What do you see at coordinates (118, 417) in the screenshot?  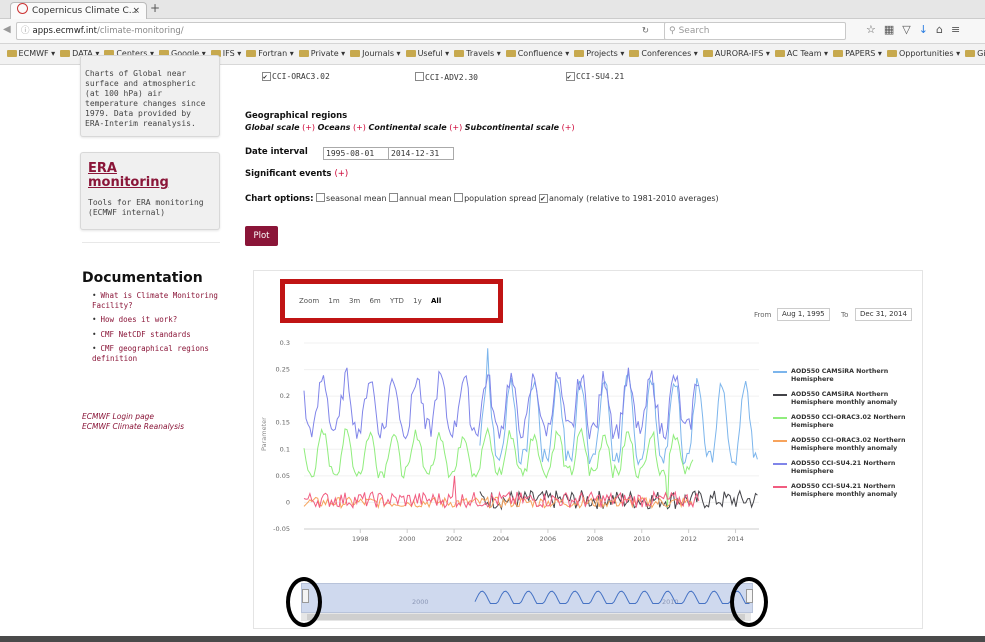 I see `ecmwf-login-link: ECMWF Login page` at bounding box center [118, 417].